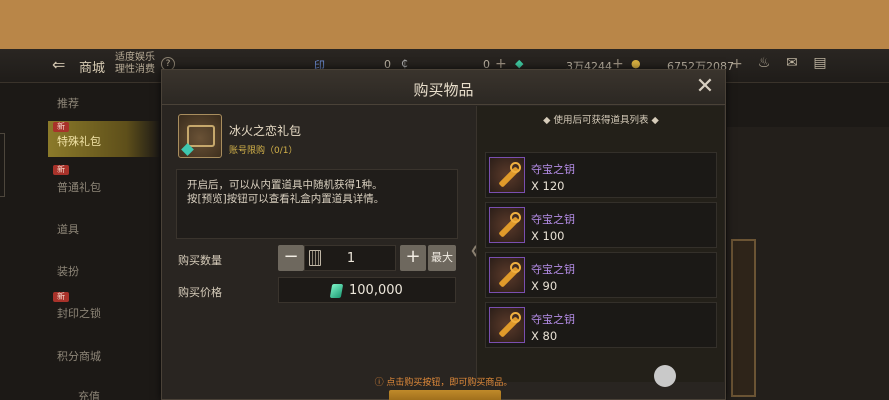 The image size is (889, 400). I want to click on gift-box-lid, so click(201, 136).